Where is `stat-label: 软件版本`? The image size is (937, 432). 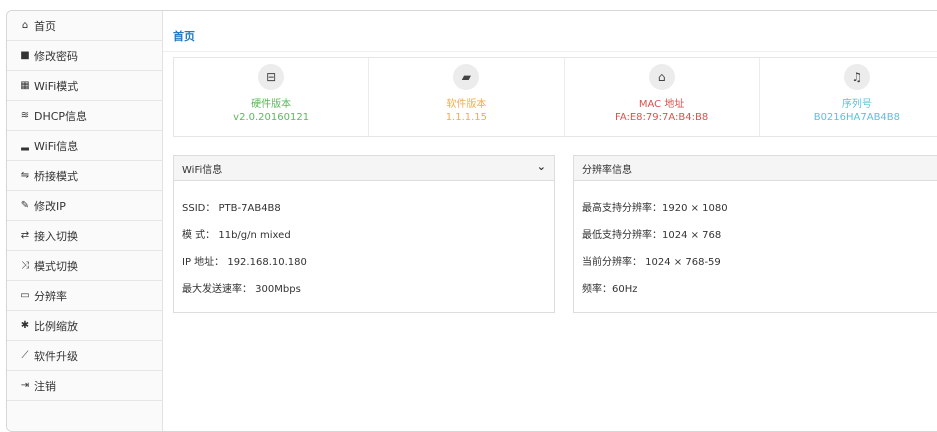
stat-label: 软件版本 is located at coordinates (466, 104).